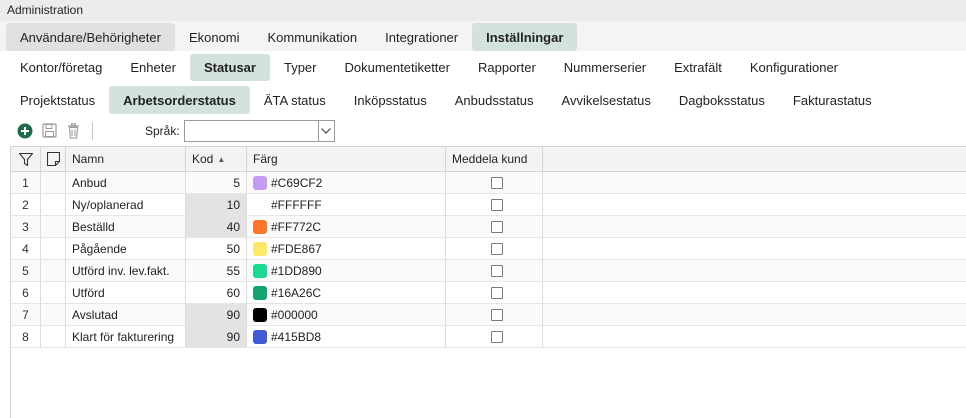 The image size is (966, 418). What do you see at coordinates (214, 37) in the screenshot?
I see `tab-level1-1: Ekonomi` at bounding box center [214, 37].